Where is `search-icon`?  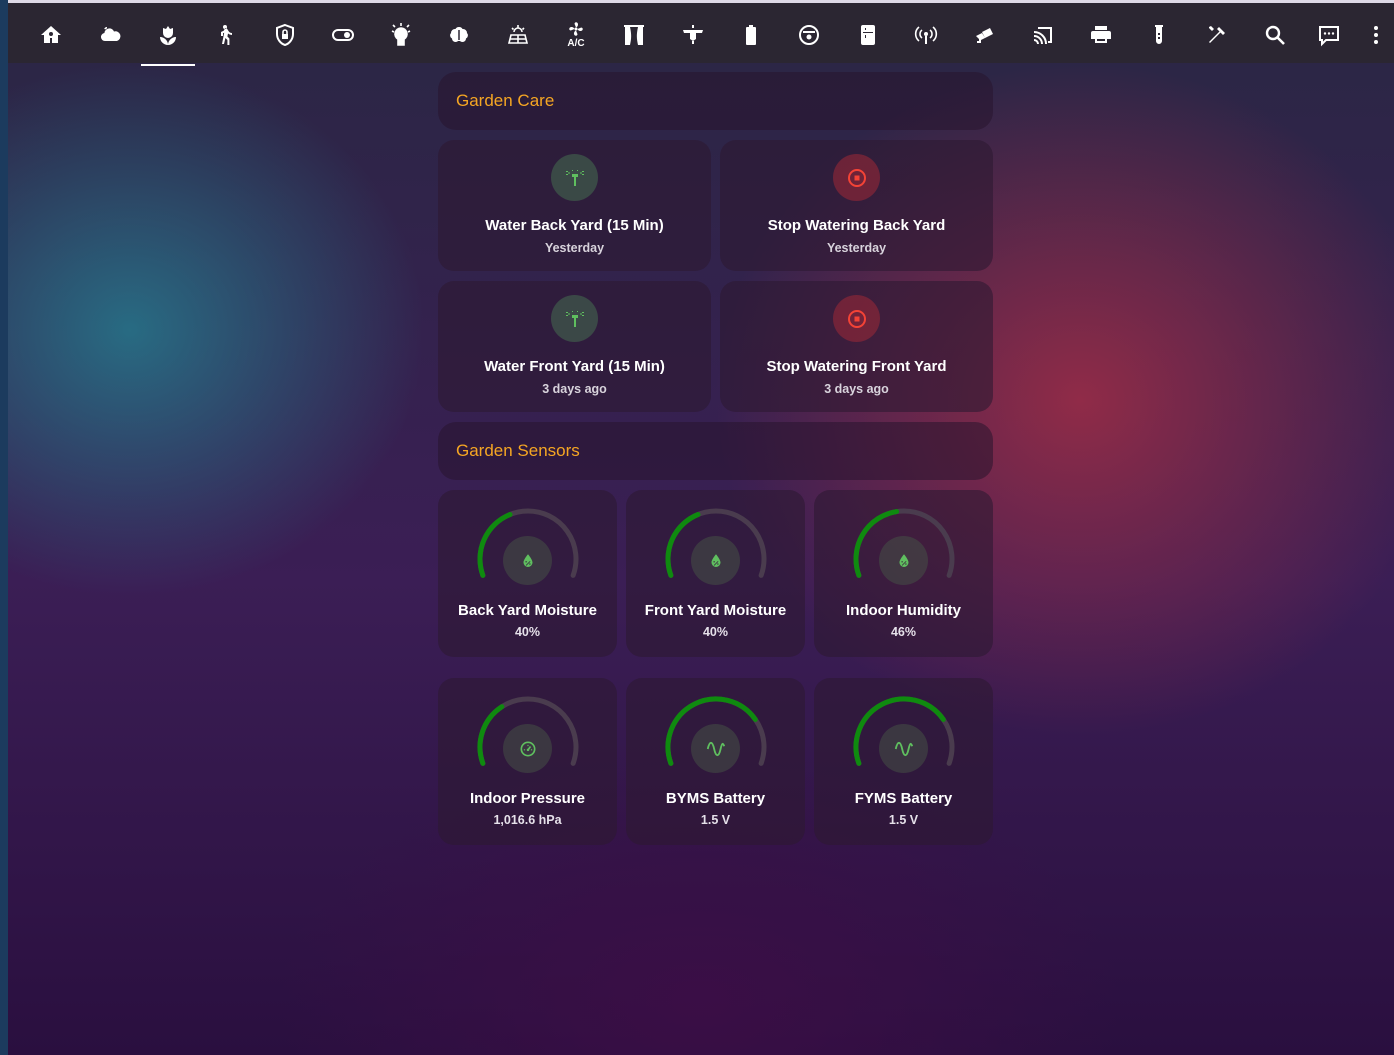
search-icon is located at coordinates (1275, 35).